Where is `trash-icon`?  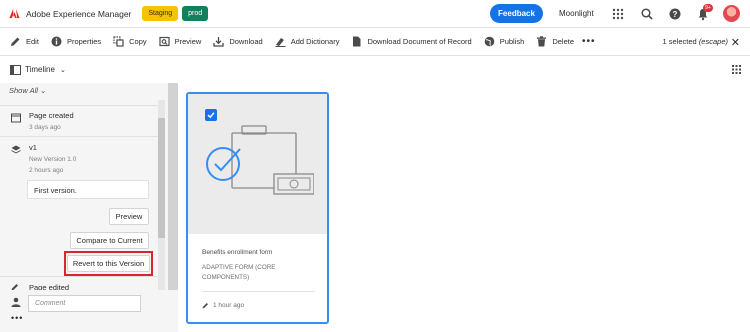 trash-icon is located at coordinates (542, 41).